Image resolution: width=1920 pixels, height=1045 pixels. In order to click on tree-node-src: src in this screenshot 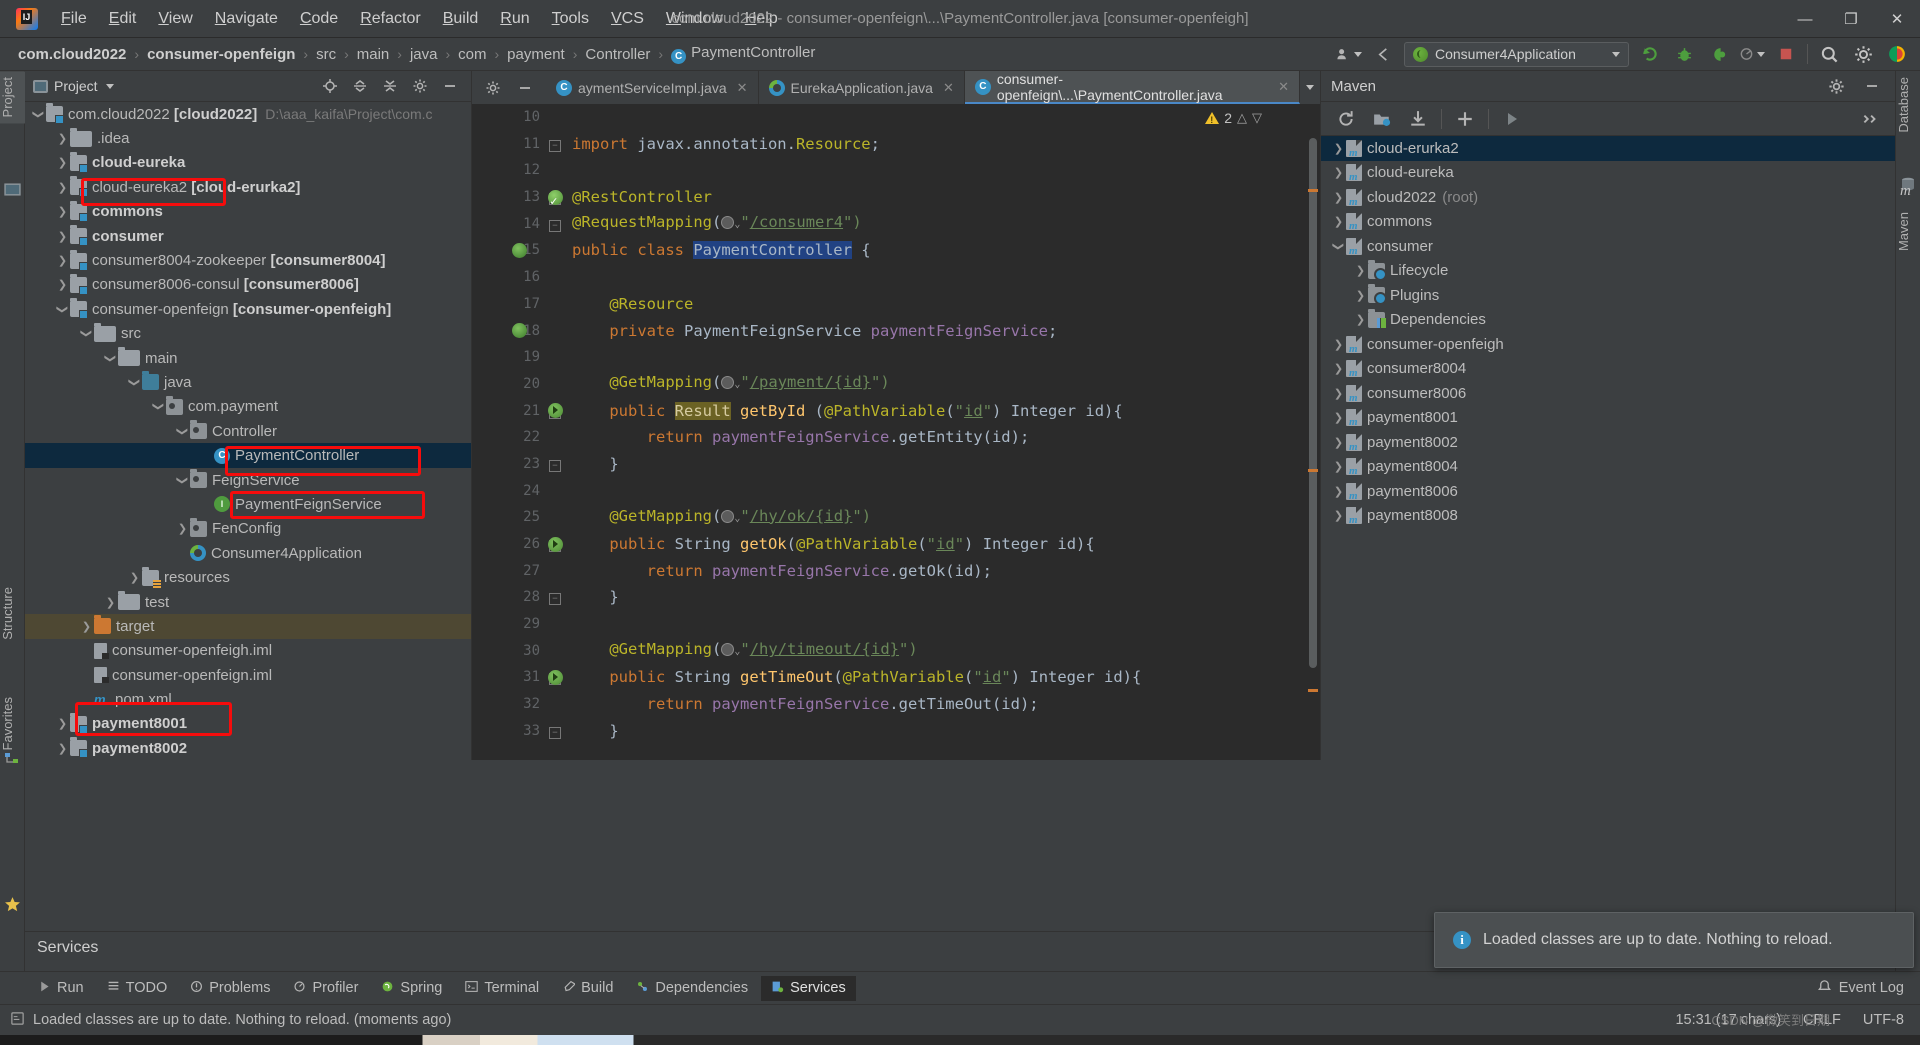, I will do `click(248, 334)`.